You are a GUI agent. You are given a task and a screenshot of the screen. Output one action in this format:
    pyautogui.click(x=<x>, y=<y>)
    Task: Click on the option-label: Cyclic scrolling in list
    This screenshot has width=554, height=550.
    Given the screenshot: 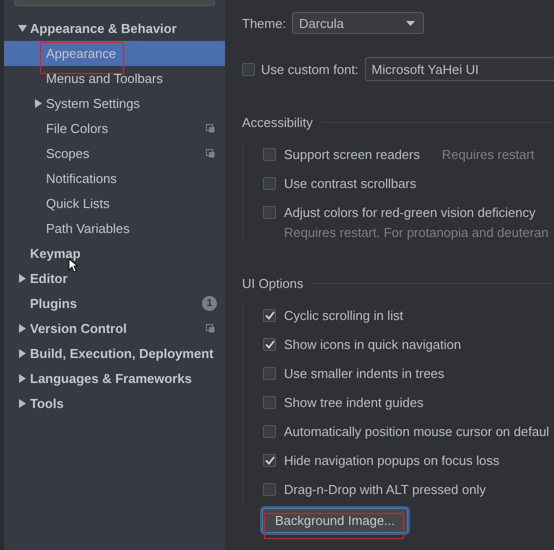 What is the action you would take?
    pyautogui.click(x=344, y=315)
    